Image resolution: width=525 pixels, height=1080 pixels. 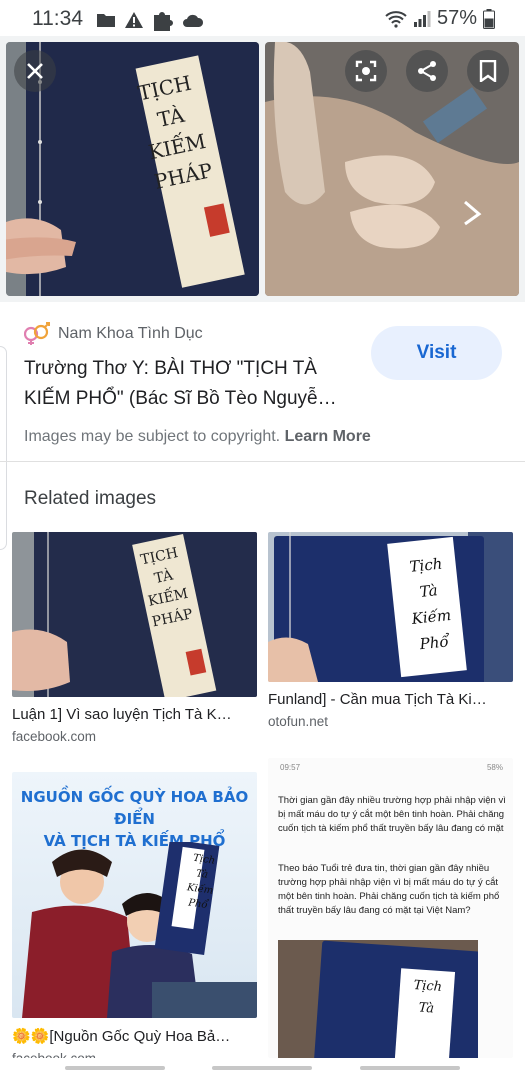 I want to click on learn-more-link: Learn More, so click(x=328, y=436).